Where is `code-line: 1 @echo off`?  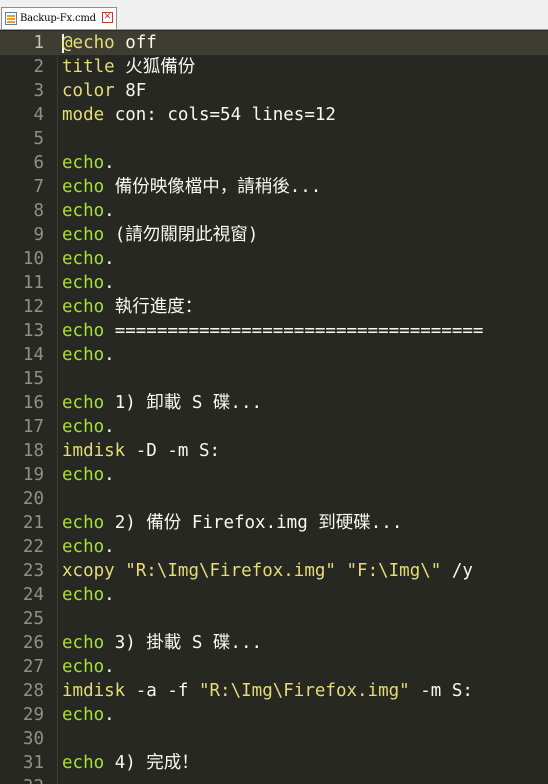
code-line: 1 @echo off is located at coordinates (274, 43).